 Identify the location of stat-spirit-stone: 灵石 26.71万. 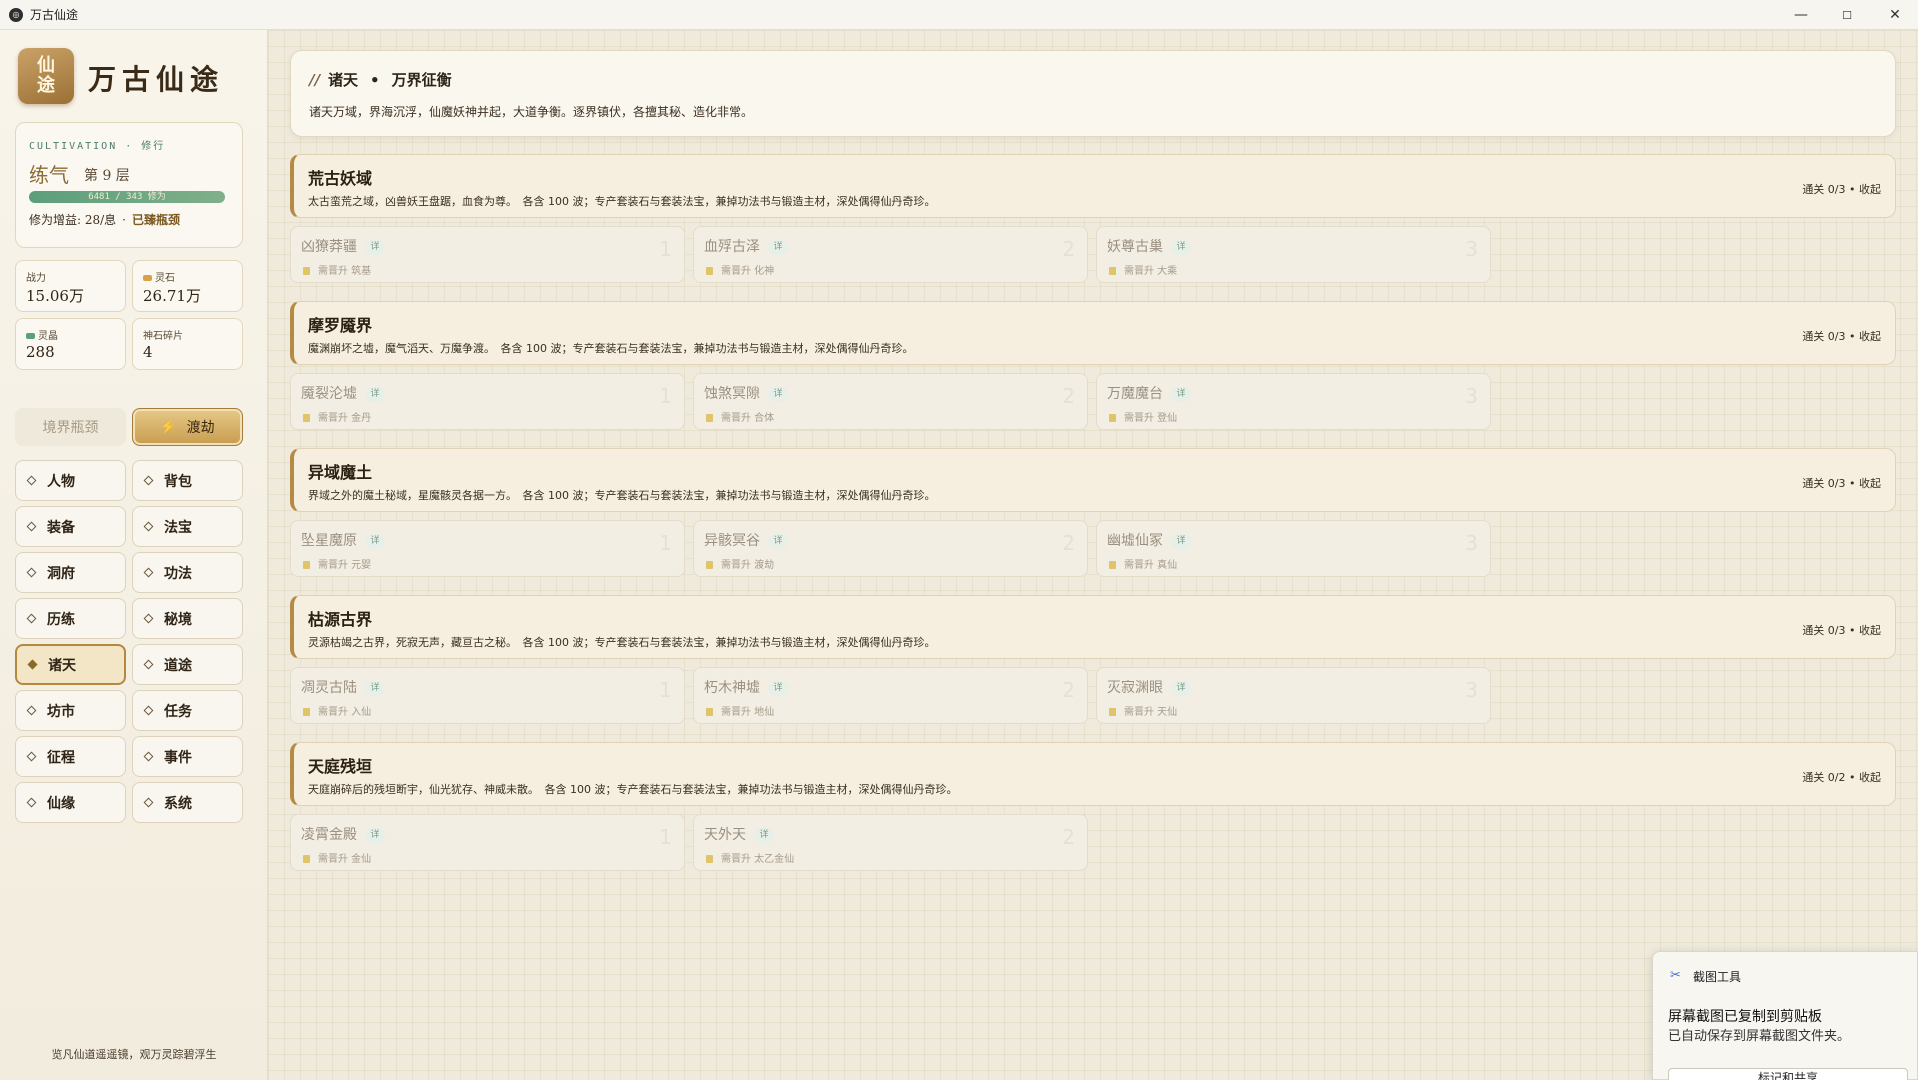
(187, 286).